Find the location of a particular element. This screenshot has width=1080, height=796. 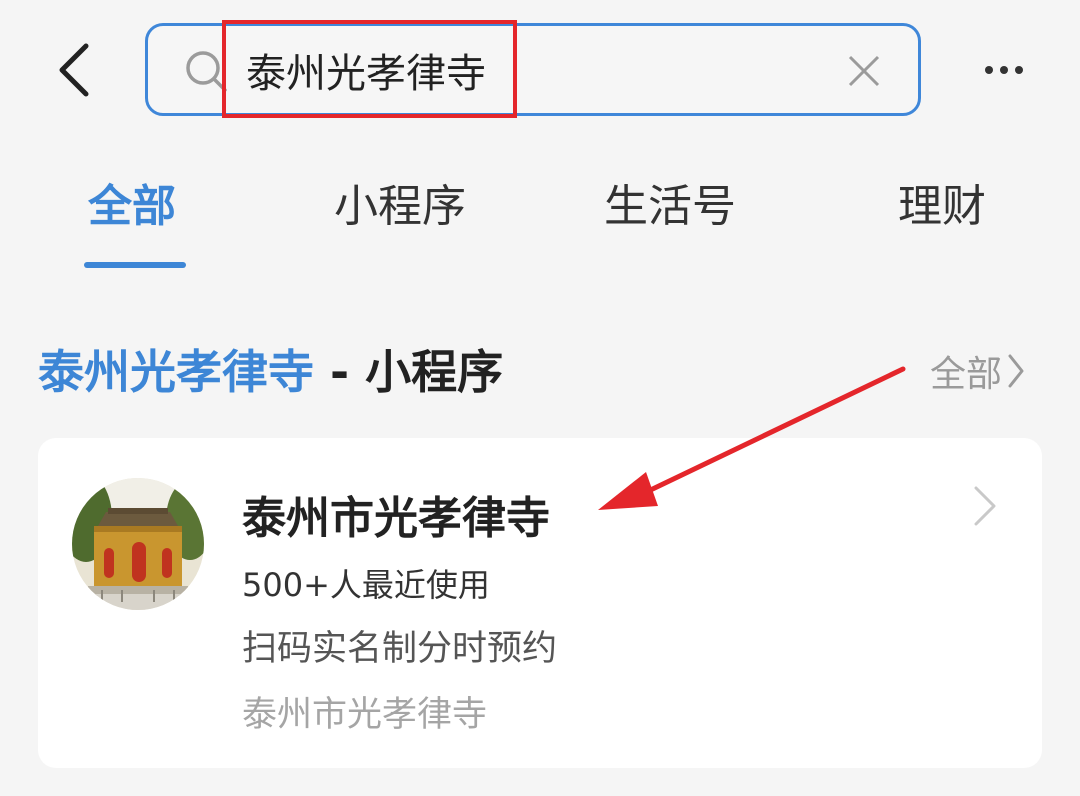

result-organization: 泰州市光孝律寺 is located at coordinates (365, 715).